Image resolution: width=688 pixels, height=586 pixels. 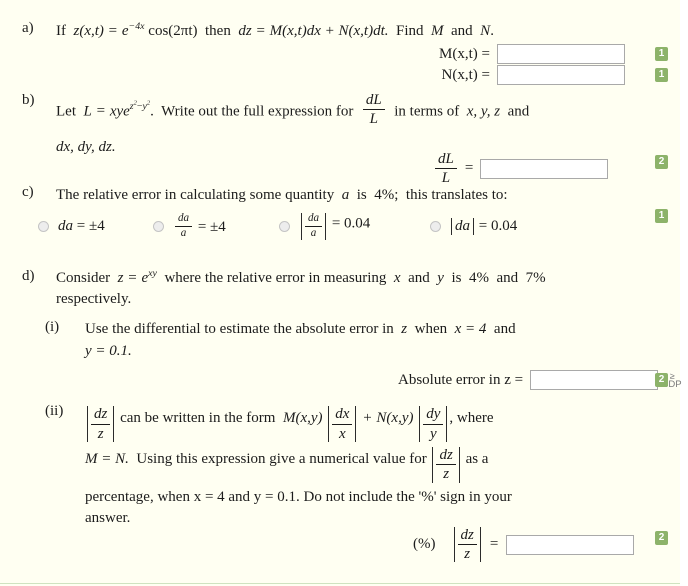 What do you see at coordinates (334, 226) in the screenshot?
I see `option-3-label: da a = 0.04` at bounding box center [334, 226].